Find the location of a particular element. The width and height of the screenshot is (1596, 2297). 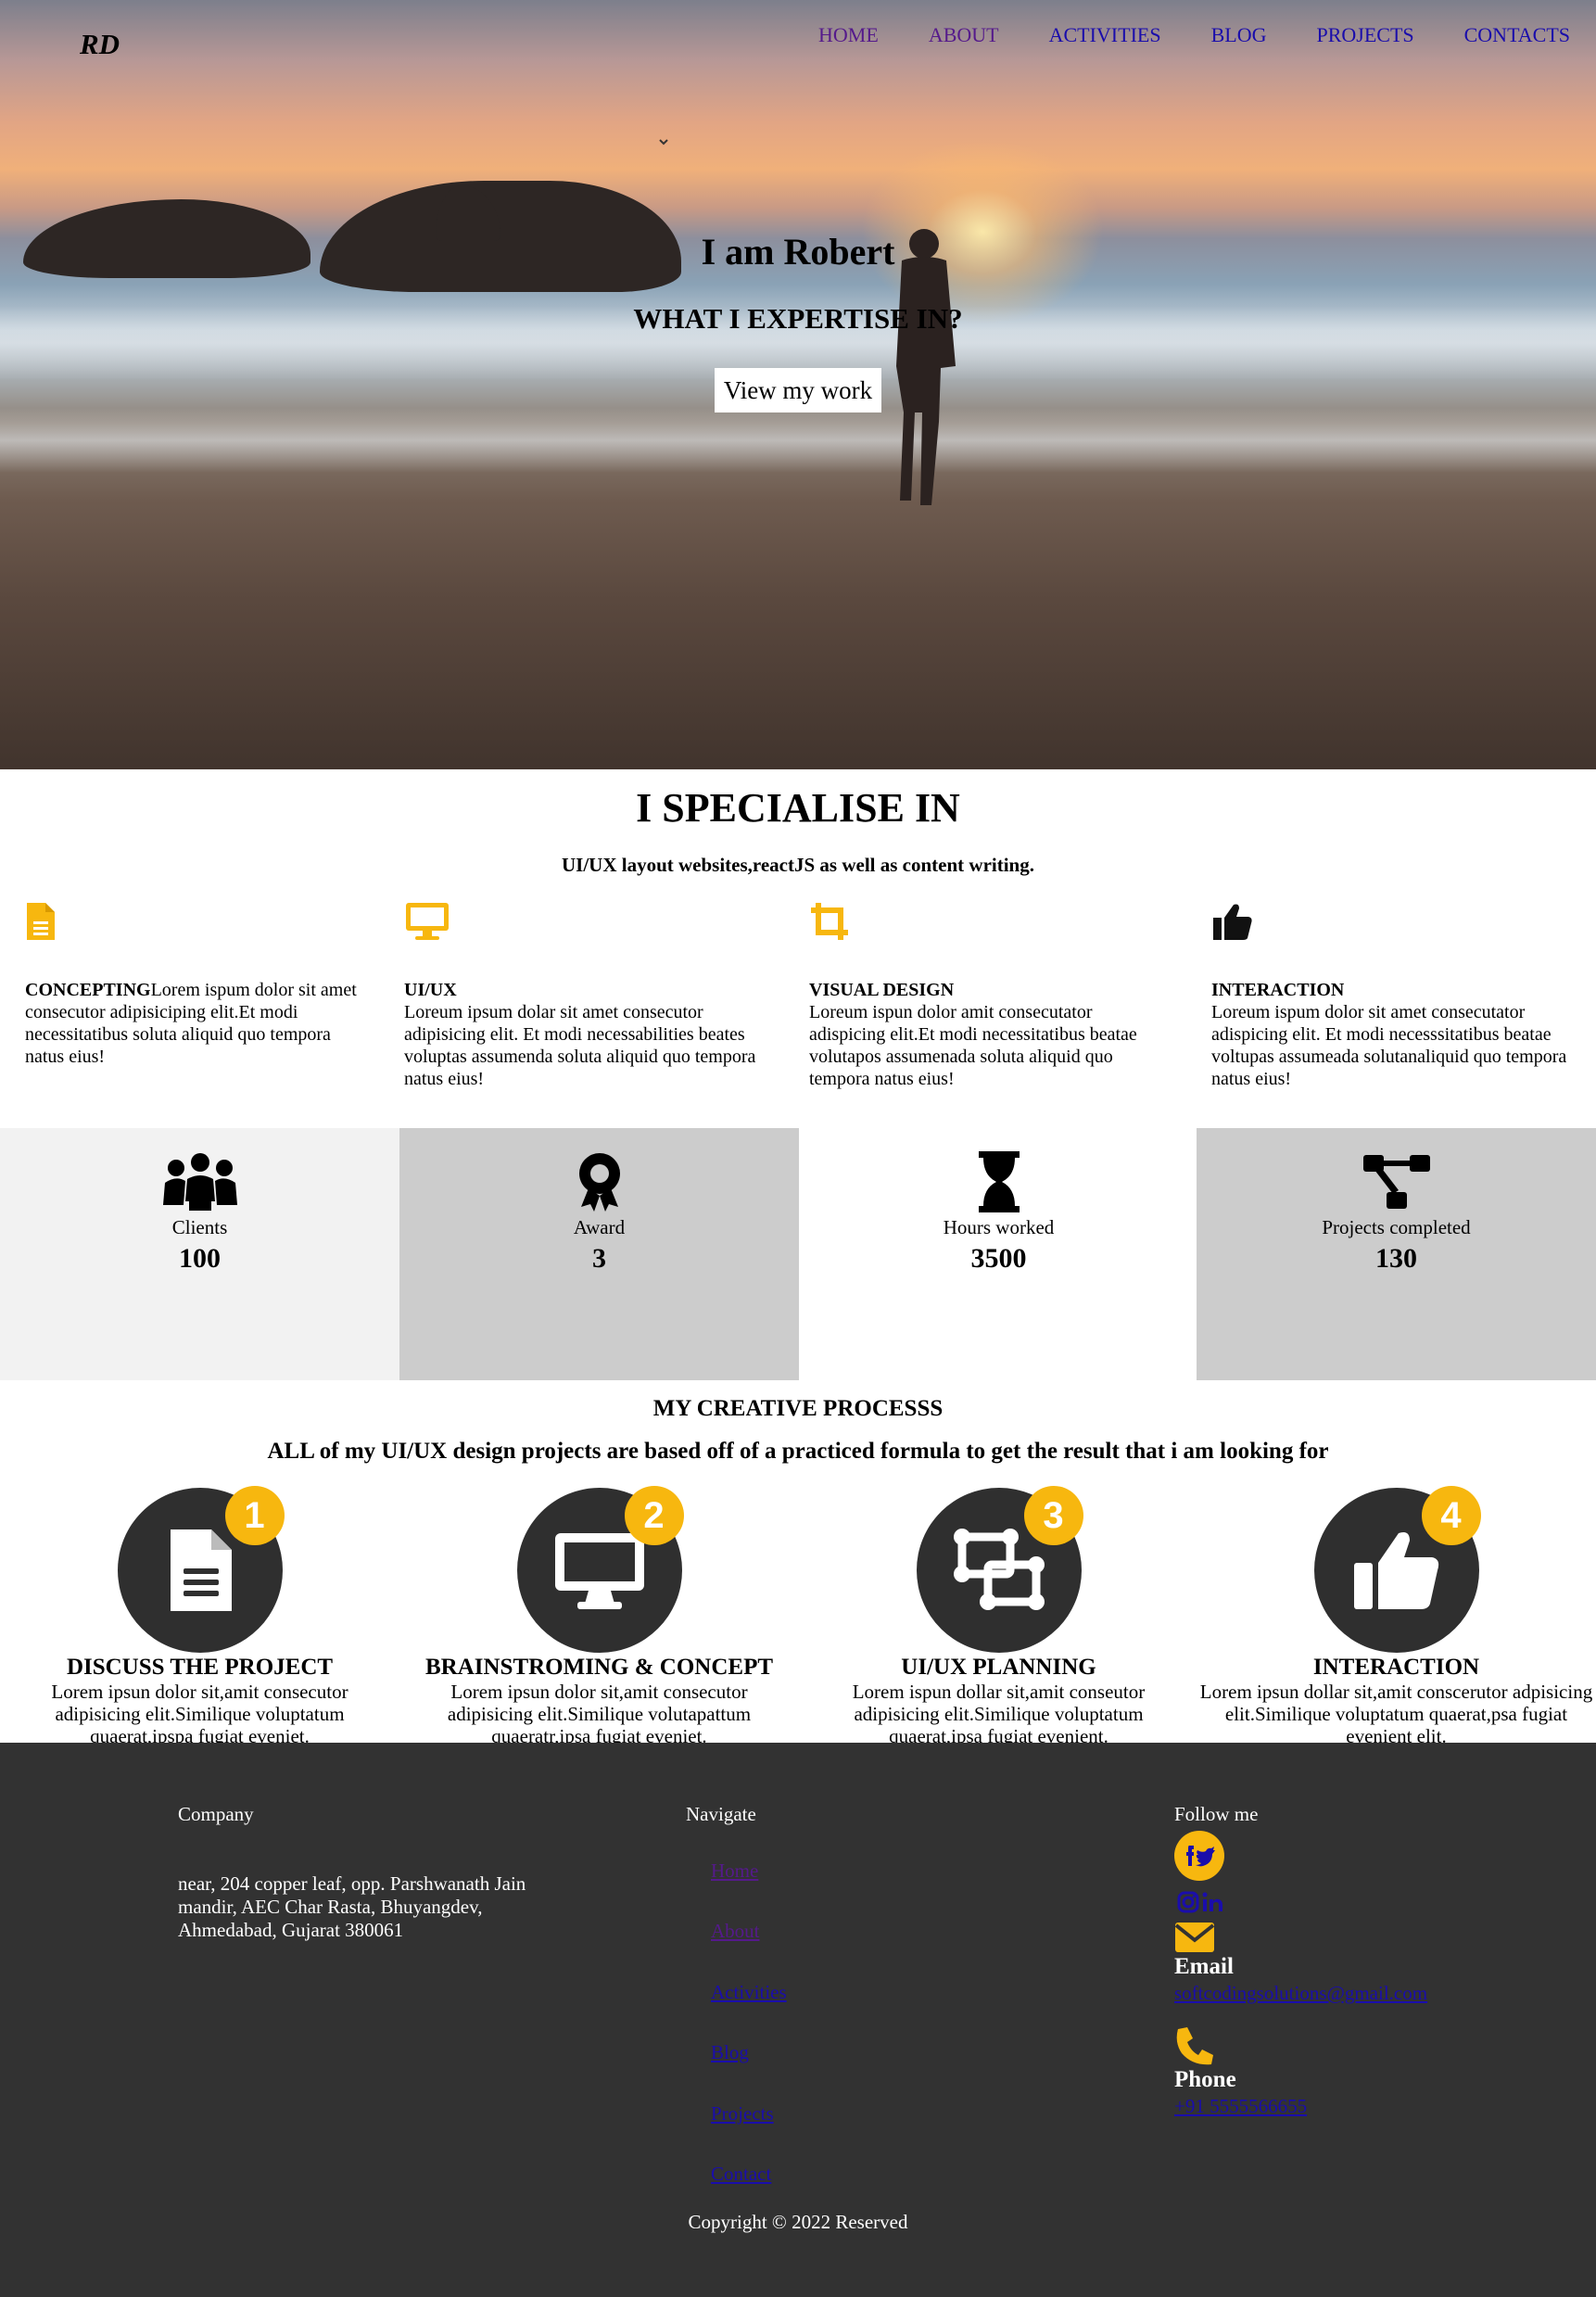

spec-item-title: CONCEPTING is located at coordinates (88, 990).